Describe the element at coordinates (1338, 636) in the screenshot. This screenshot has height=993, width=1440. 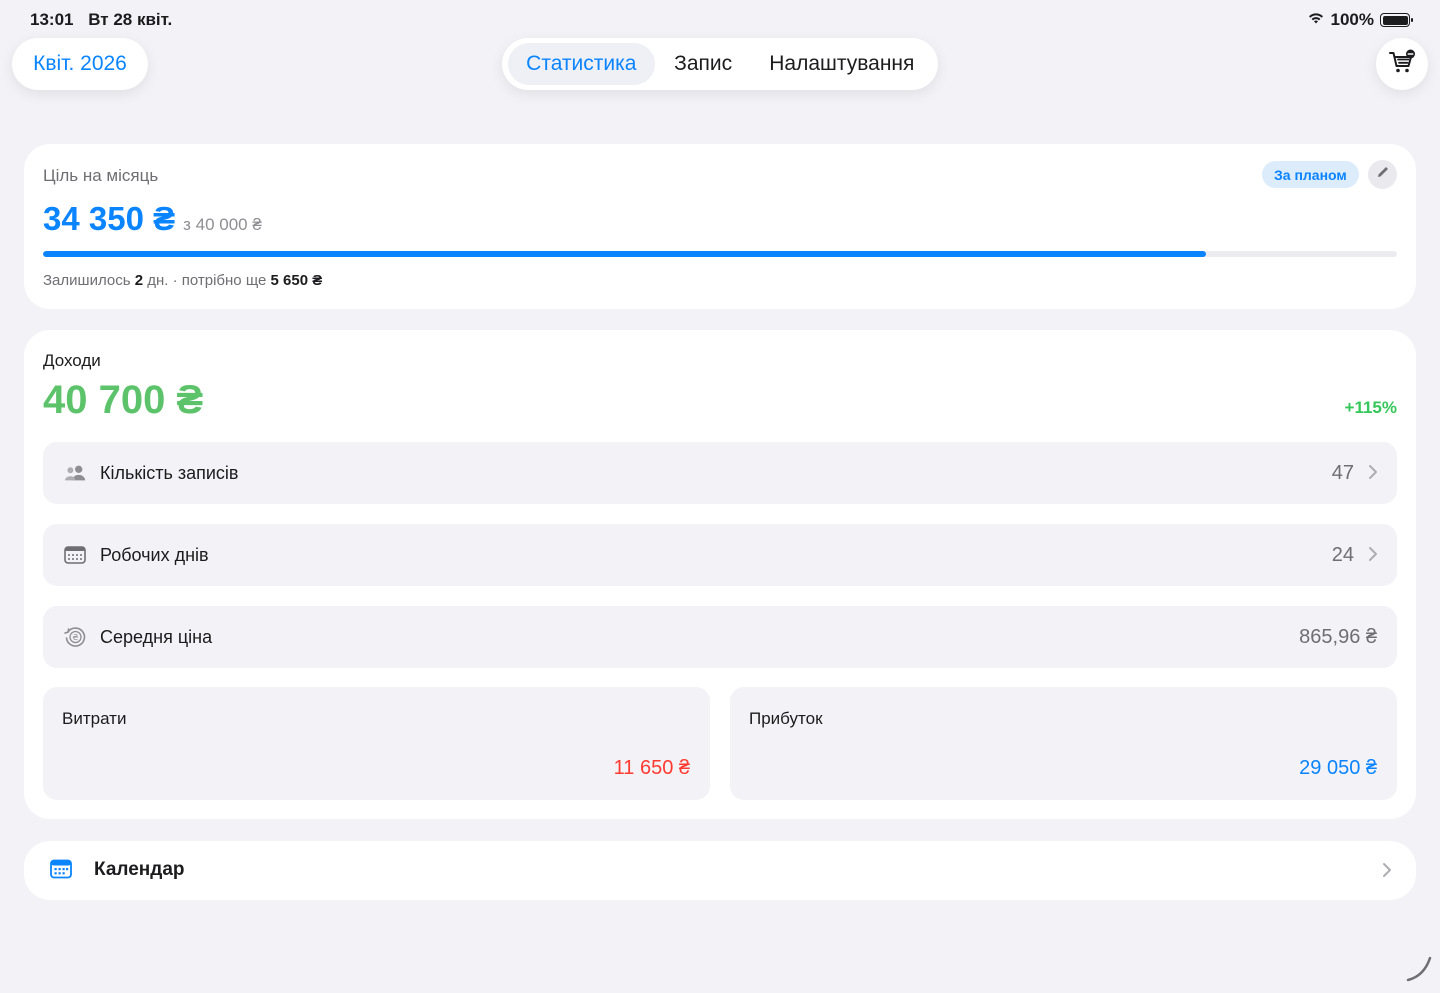
I see `row-average-price-value: 865,96 ₴` at that location.